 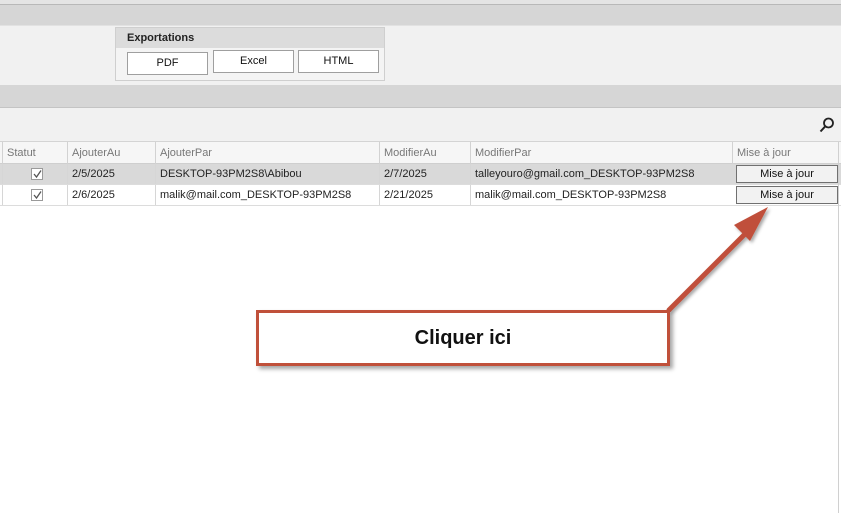 I want to click on column-header-ajouterpar: AjouterPar, so click(x=267, y=153).